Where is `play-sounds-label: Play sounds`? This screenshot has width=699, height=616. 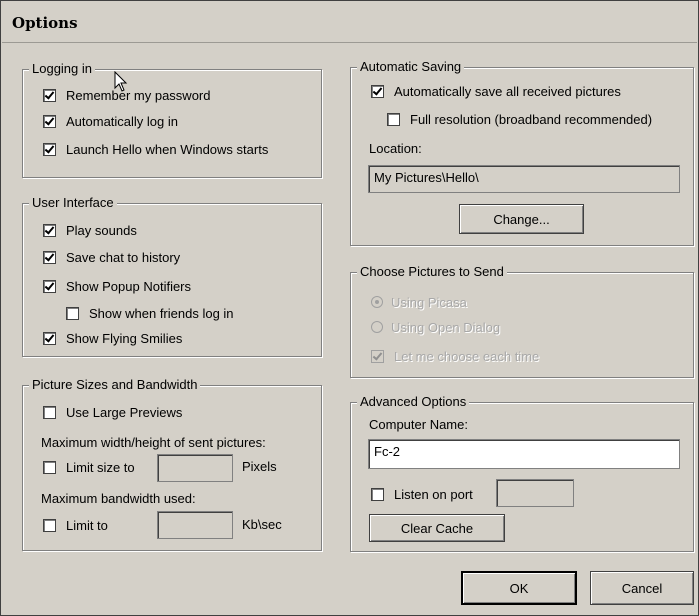 play-sounds-label: Play sounds is located at coordinates (101, 230).